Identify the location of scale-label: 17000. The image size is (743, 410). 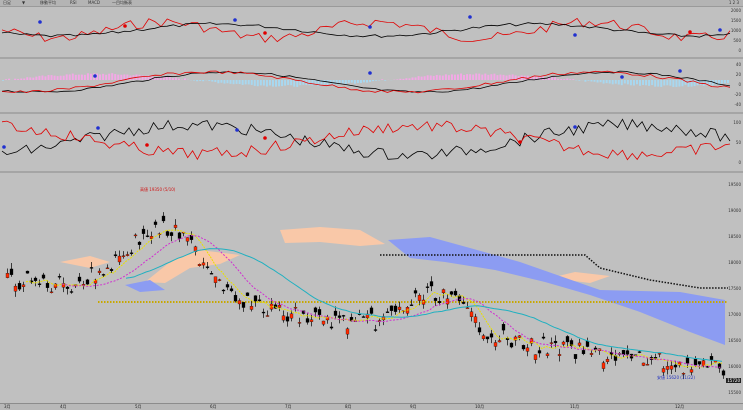
(734, 314).